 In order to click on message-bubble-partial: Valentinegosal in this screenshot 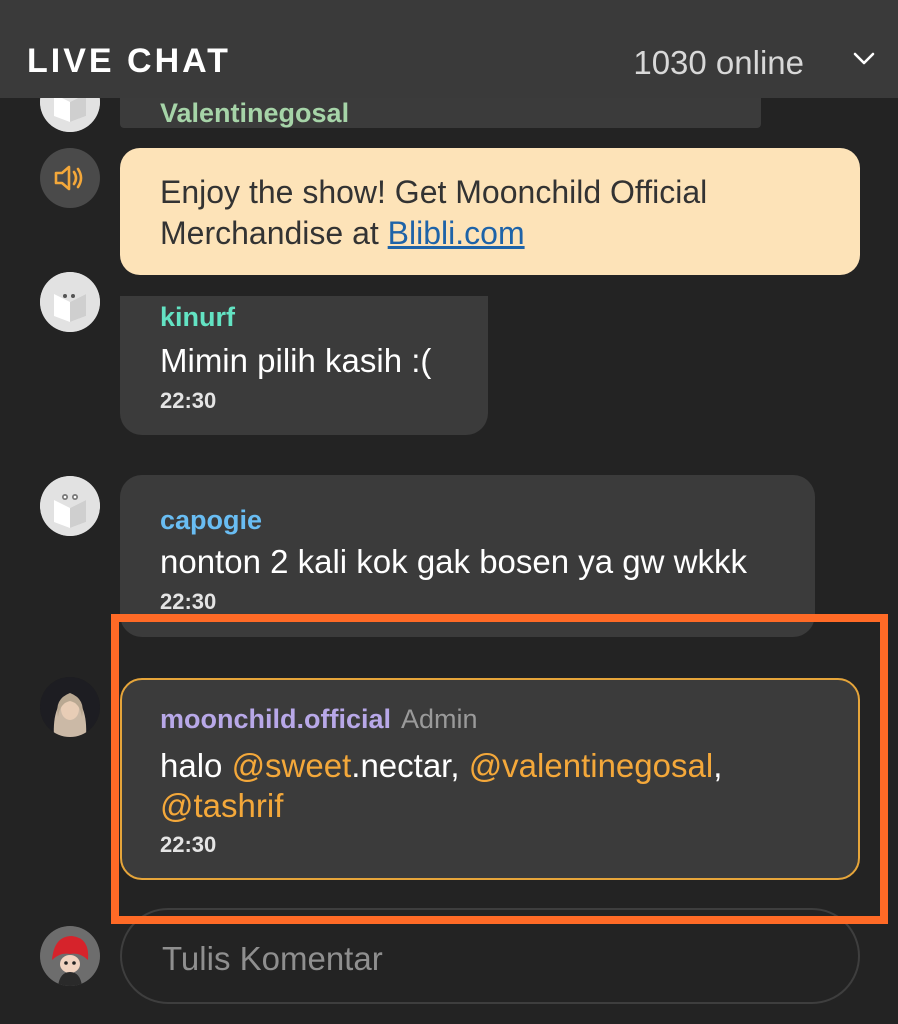, I will do `click(440, 113)`.